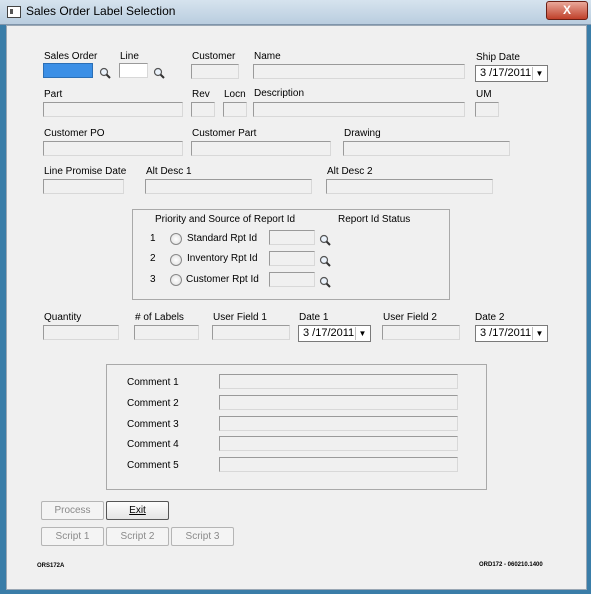 This screenshot has height=594, width=591. Describe the element at coordinates (292, 279) in the screenshot. I see `customer-rpt-field` at that location.